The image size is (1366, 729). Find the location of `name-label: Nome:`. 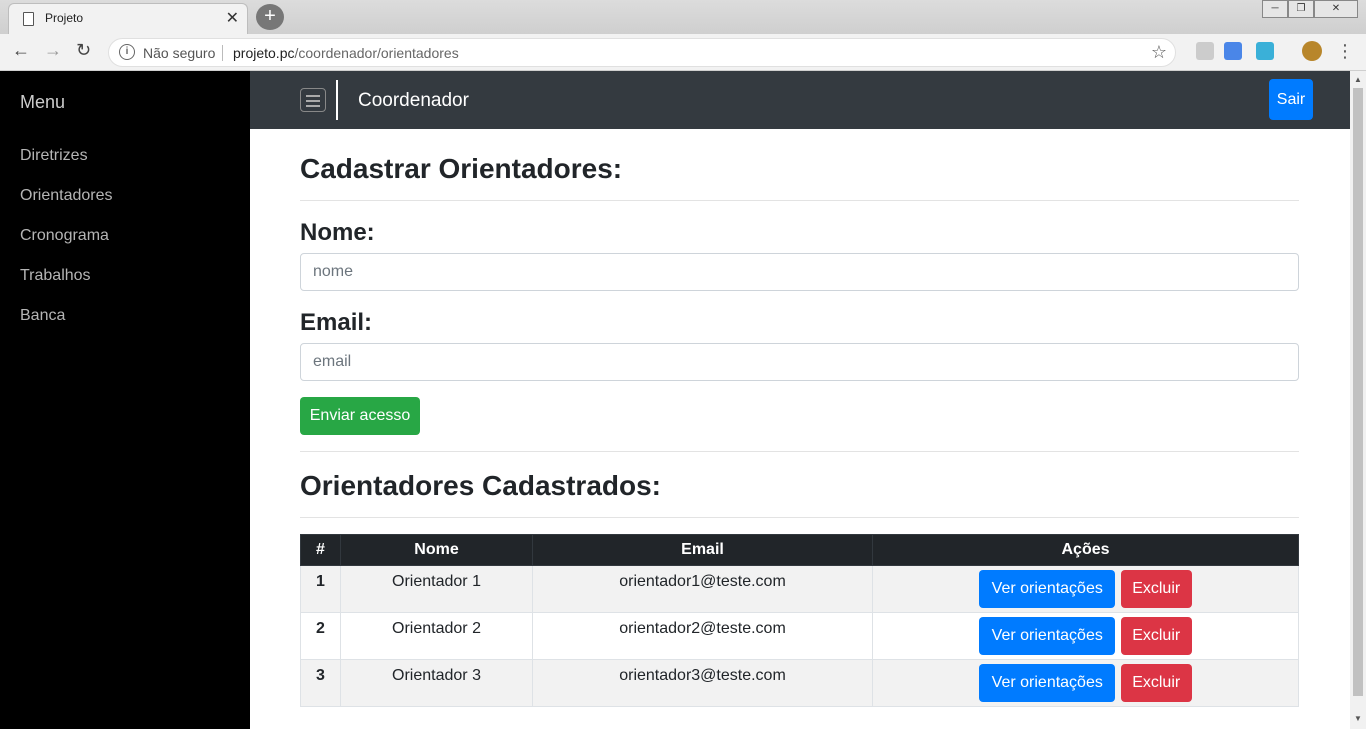

name-label: Nome: is located at coordinates (337, 232).